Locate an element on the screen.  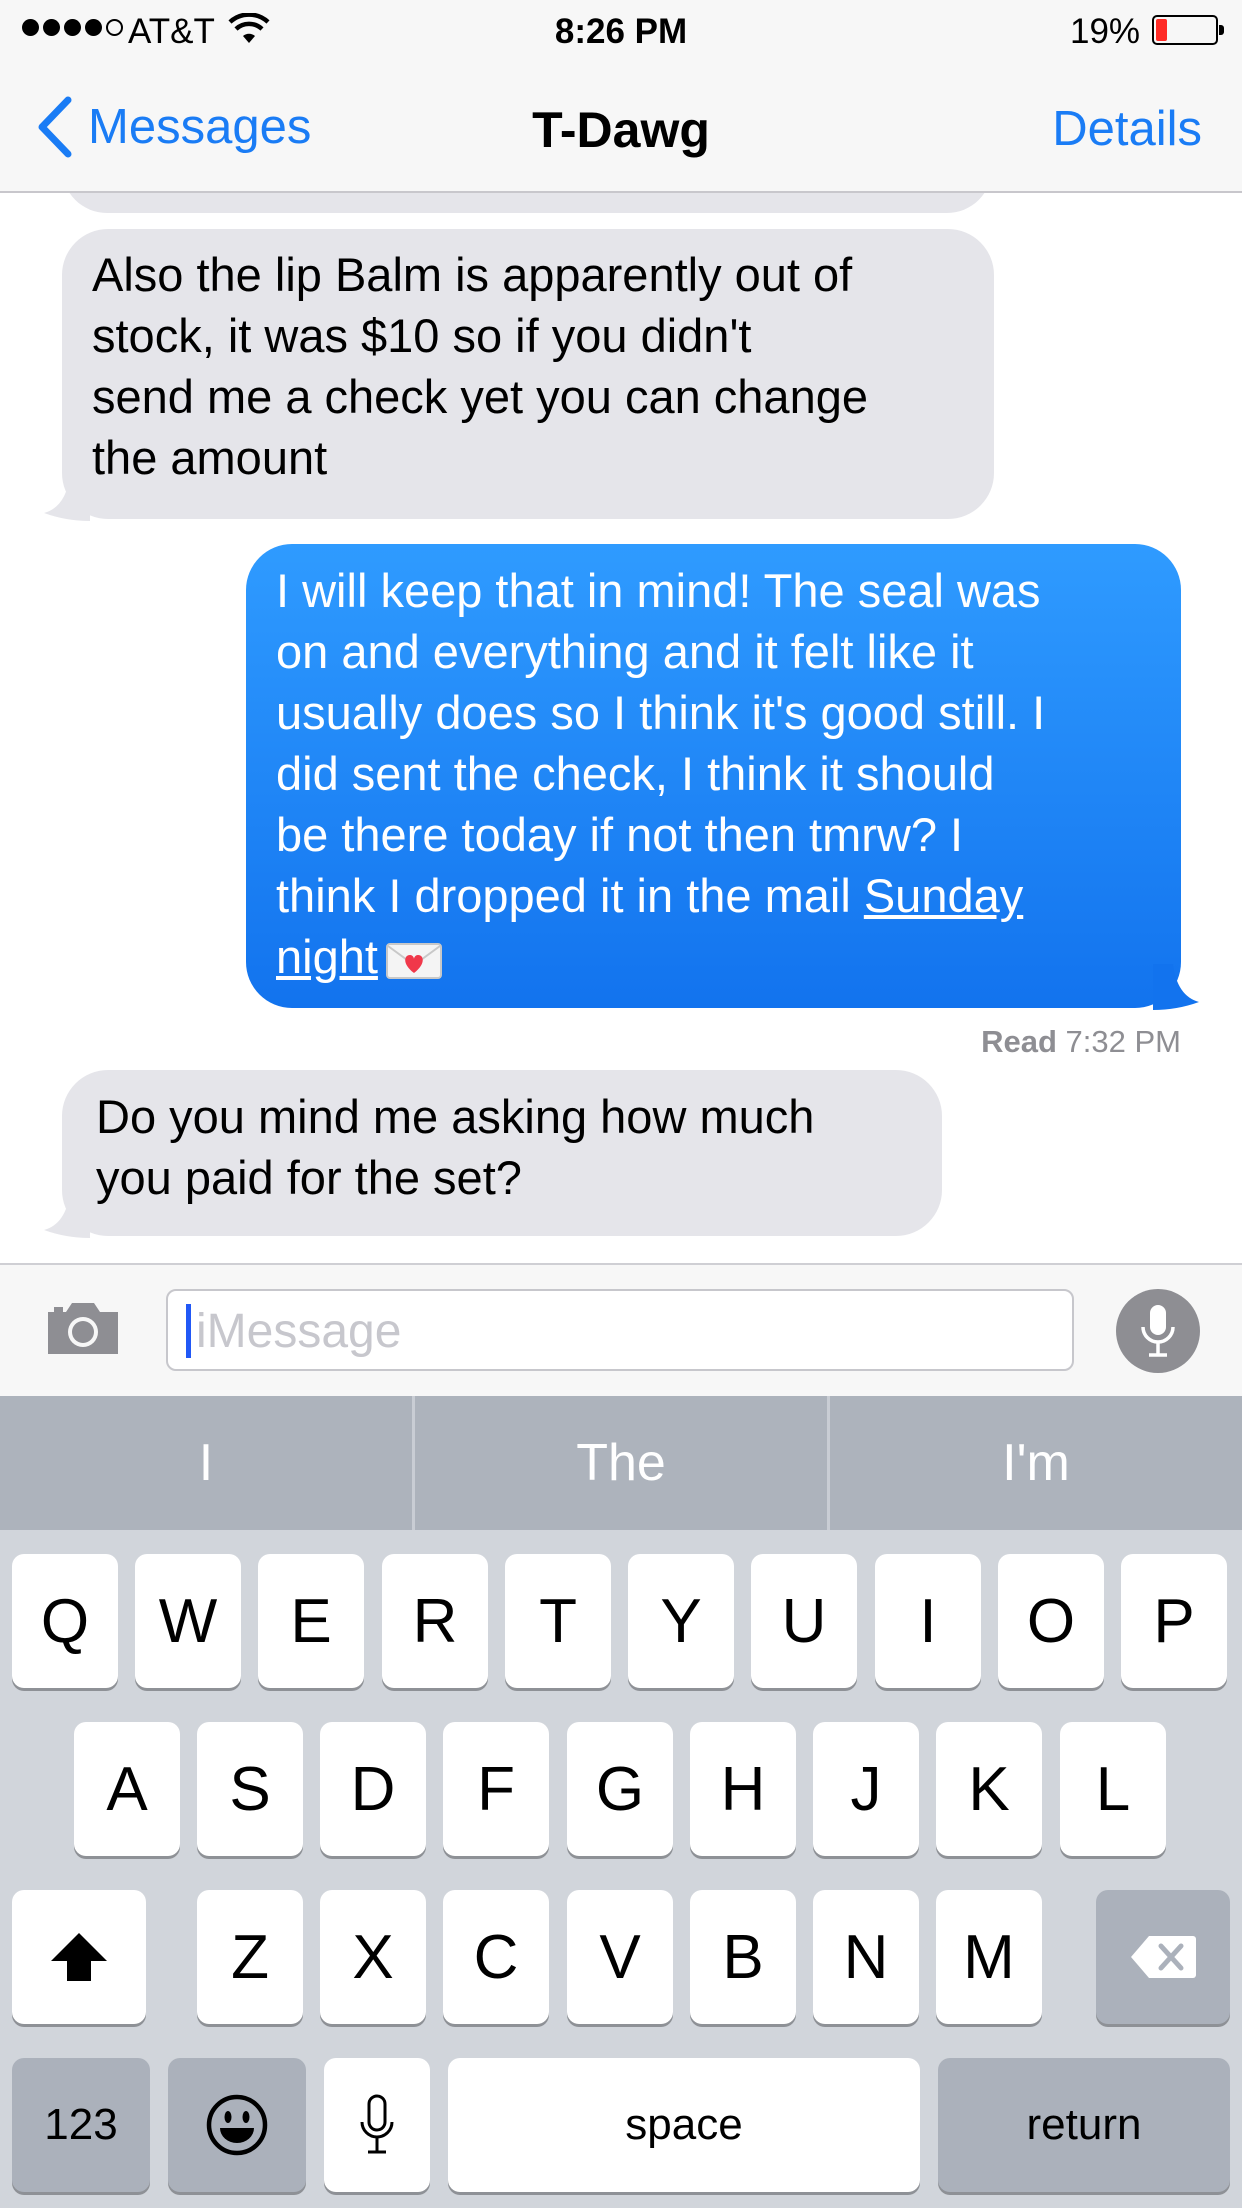
key-s: S is located at coordinates (250, 1789).